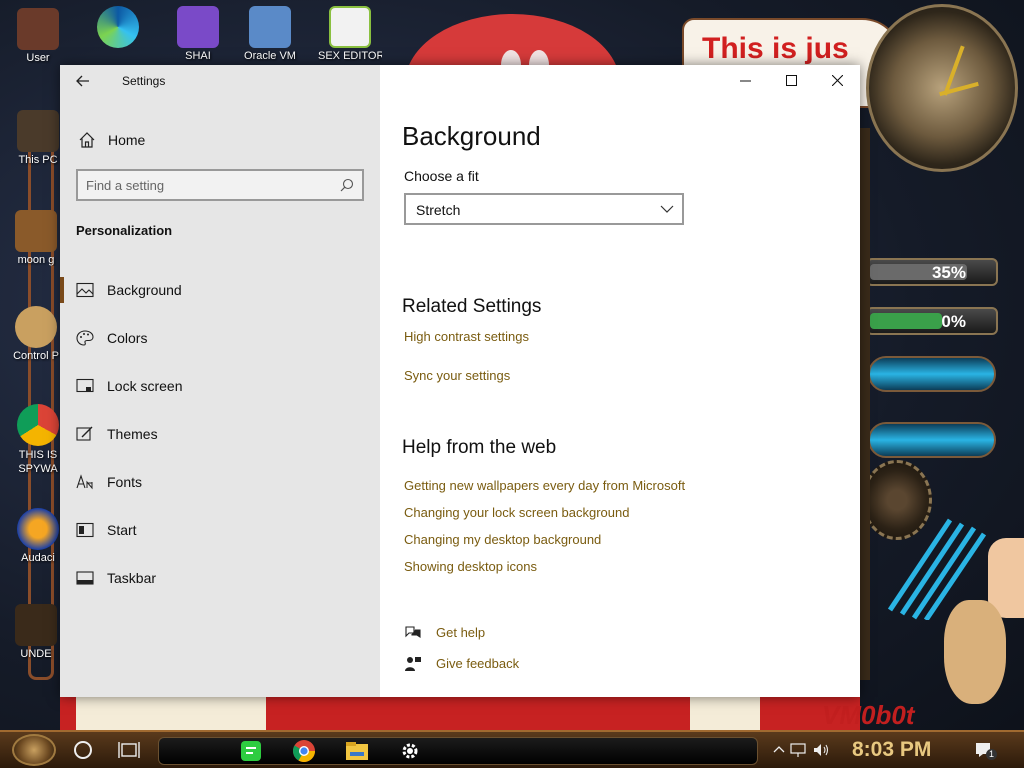 The width and height of the screenshot is (1024, 768). What do you see at coordinates (891, 750) in the screenshot?
I see `taskbar-clock: 8:03 PM` at bounding box center [891, 750].